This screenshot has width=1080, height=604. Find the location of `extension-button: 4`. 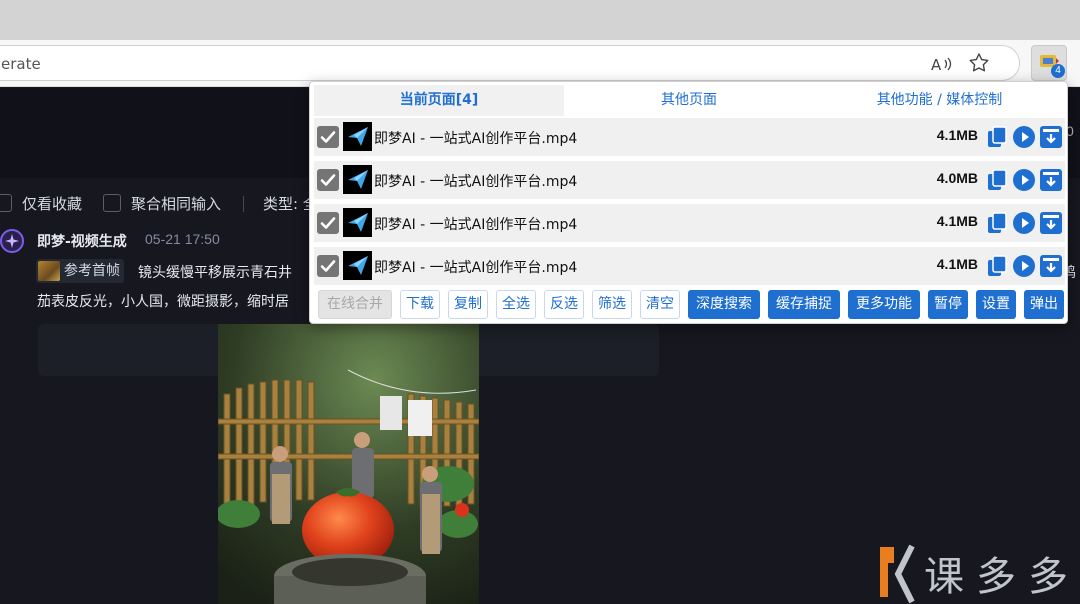

extension-button: 4 is located at coordinates (1049, 63).